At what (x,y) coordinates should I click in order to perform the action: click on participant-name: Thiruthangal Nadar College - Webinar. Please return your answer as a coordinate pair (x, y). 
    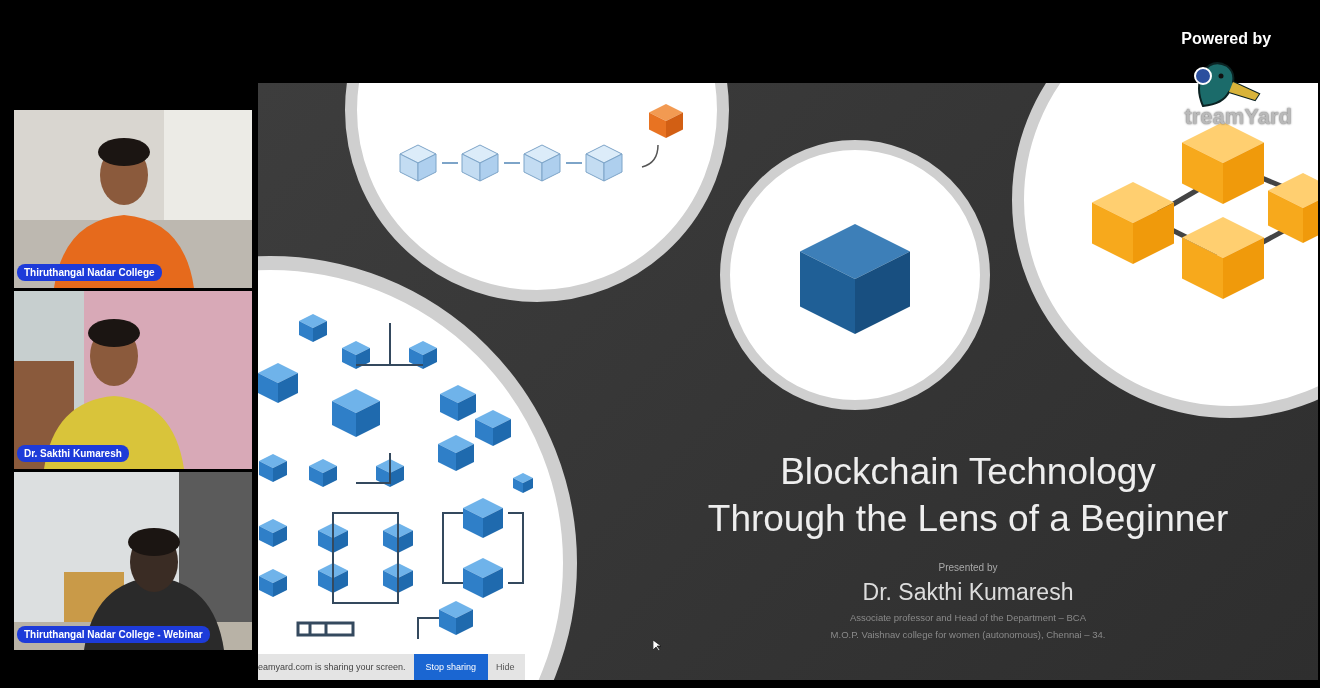
    Looking at the image, I should click on (113, 634).